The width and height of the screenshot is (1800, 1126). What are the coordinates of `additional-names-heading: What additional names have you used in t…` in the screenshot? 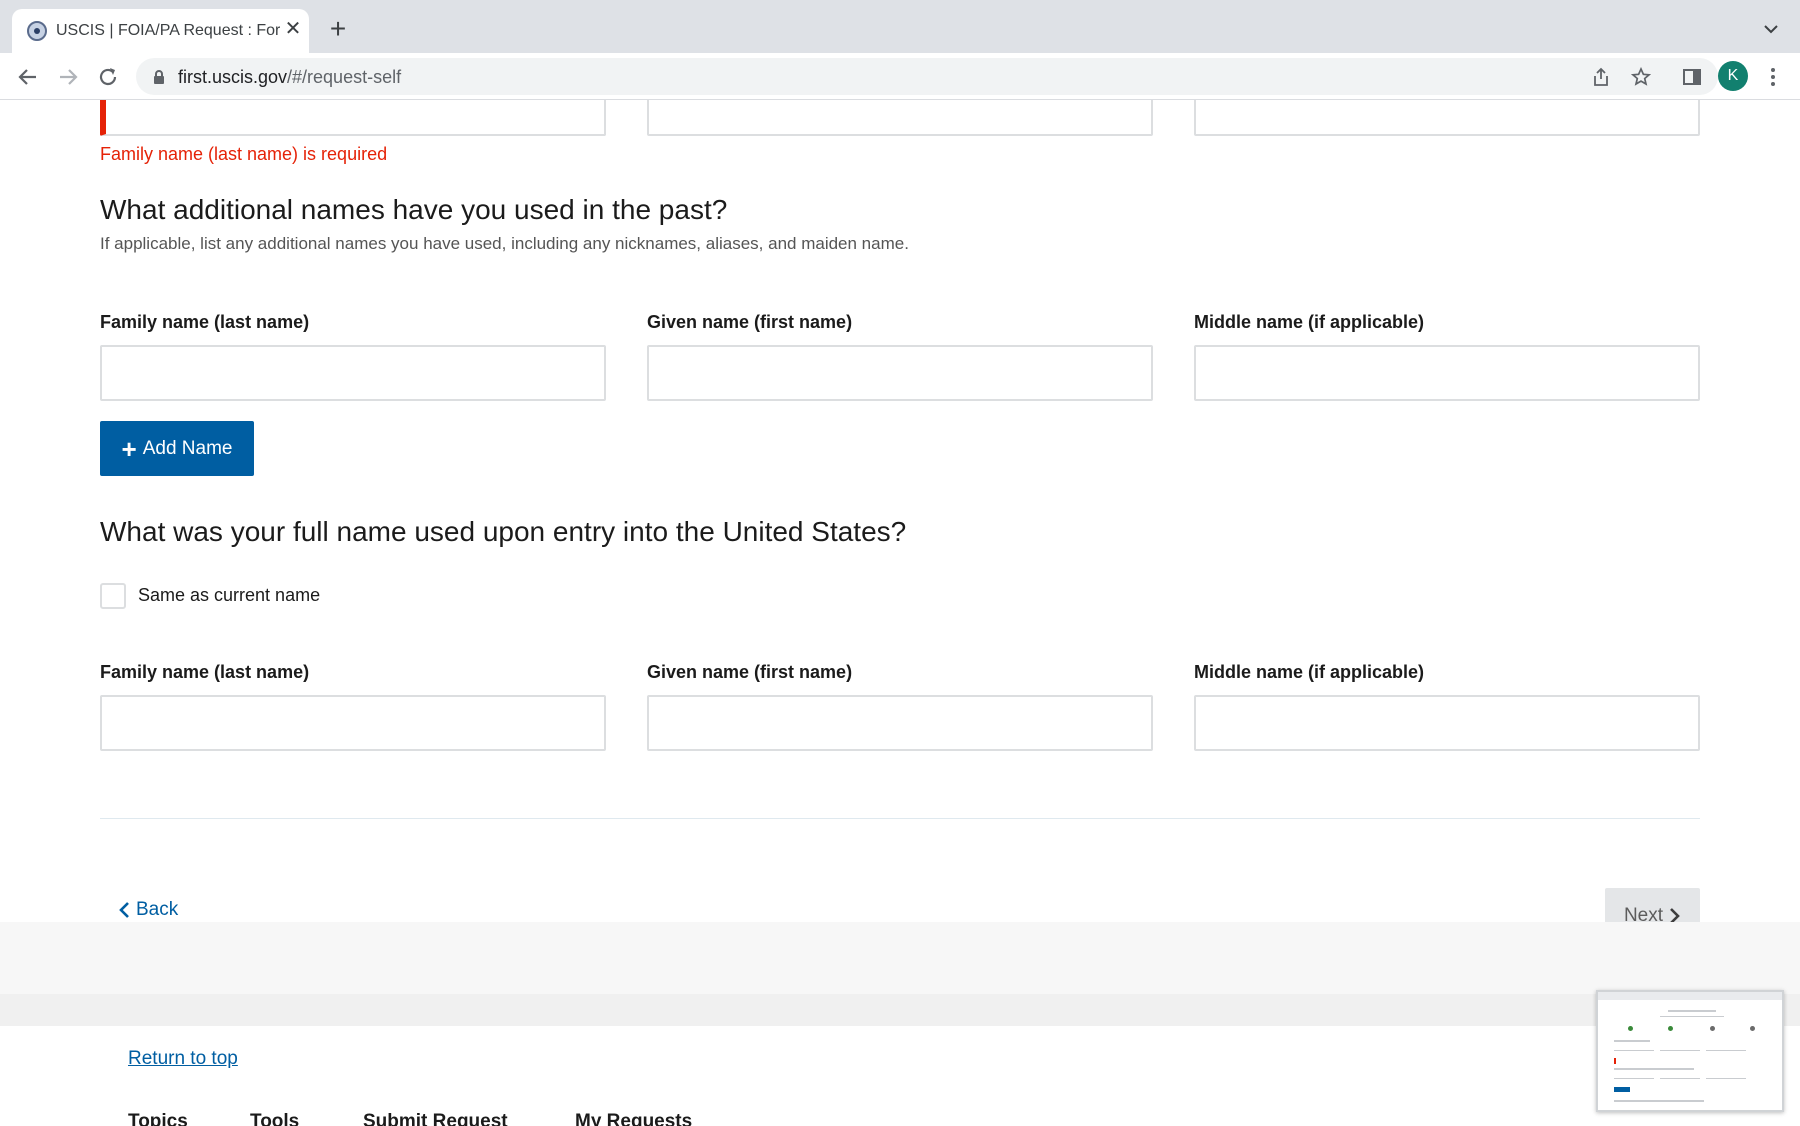 It's located at (414, 209).